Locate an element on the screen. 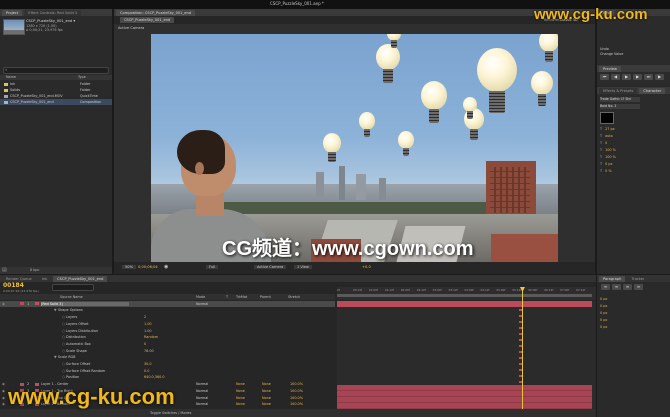 Image resolution: width=670 pixels, height=417 pixels. character-value-row: T0 % is located at coordinates (634, 170).